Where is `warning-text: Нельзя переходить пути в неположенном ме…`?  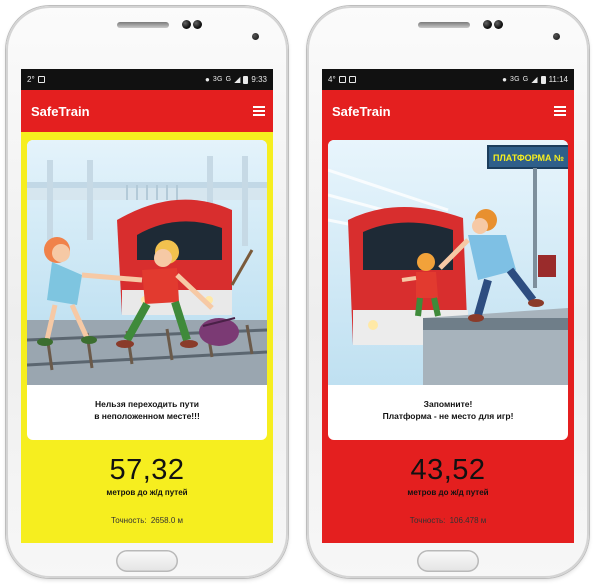
warning-text: Нельзя переходить пути в неположенном ме… is located at coordinates (147, 410).